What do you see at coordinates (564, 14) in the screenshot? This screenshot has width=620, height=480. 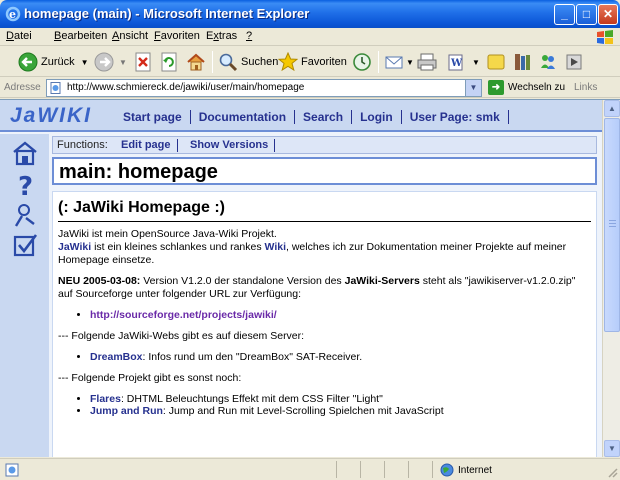 I see `minimize-button: _` at bounding box center [564, 14].